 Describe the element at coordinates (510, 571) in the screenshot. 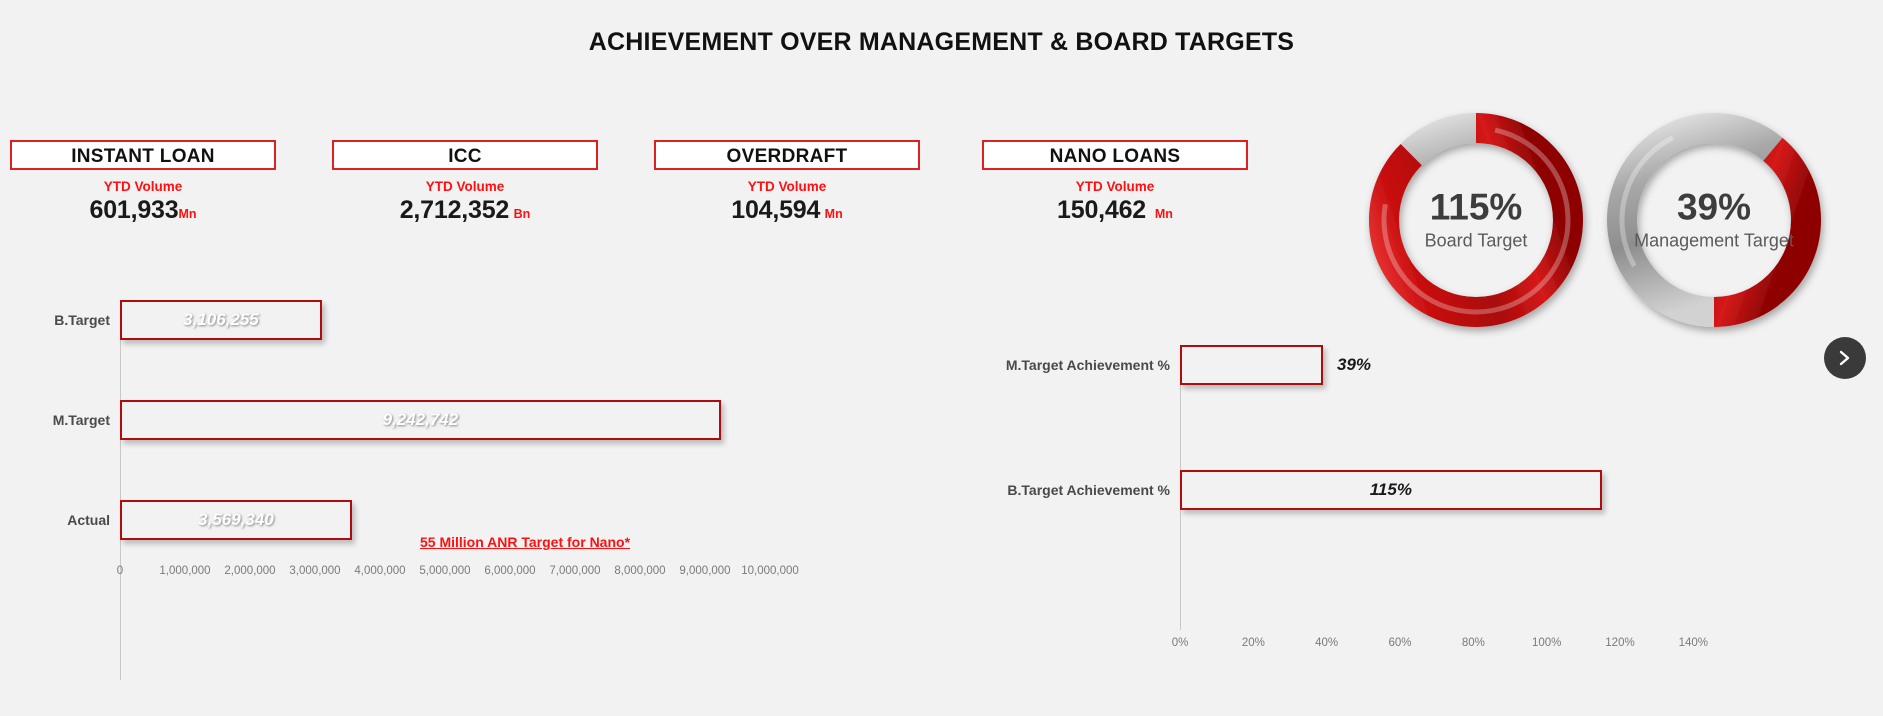

I see `x-tick-label: 6,000,000` at that location.